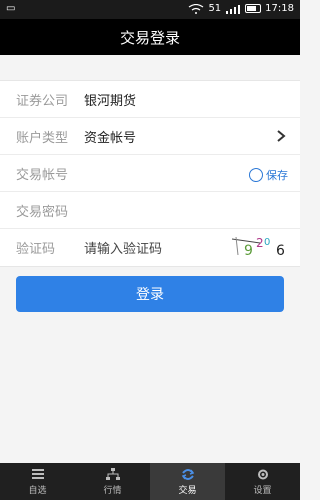  What do you see at coordinates (187, 491) in the screenshot?
I see `tab-label: 交易` at bounding box center [187, 491].